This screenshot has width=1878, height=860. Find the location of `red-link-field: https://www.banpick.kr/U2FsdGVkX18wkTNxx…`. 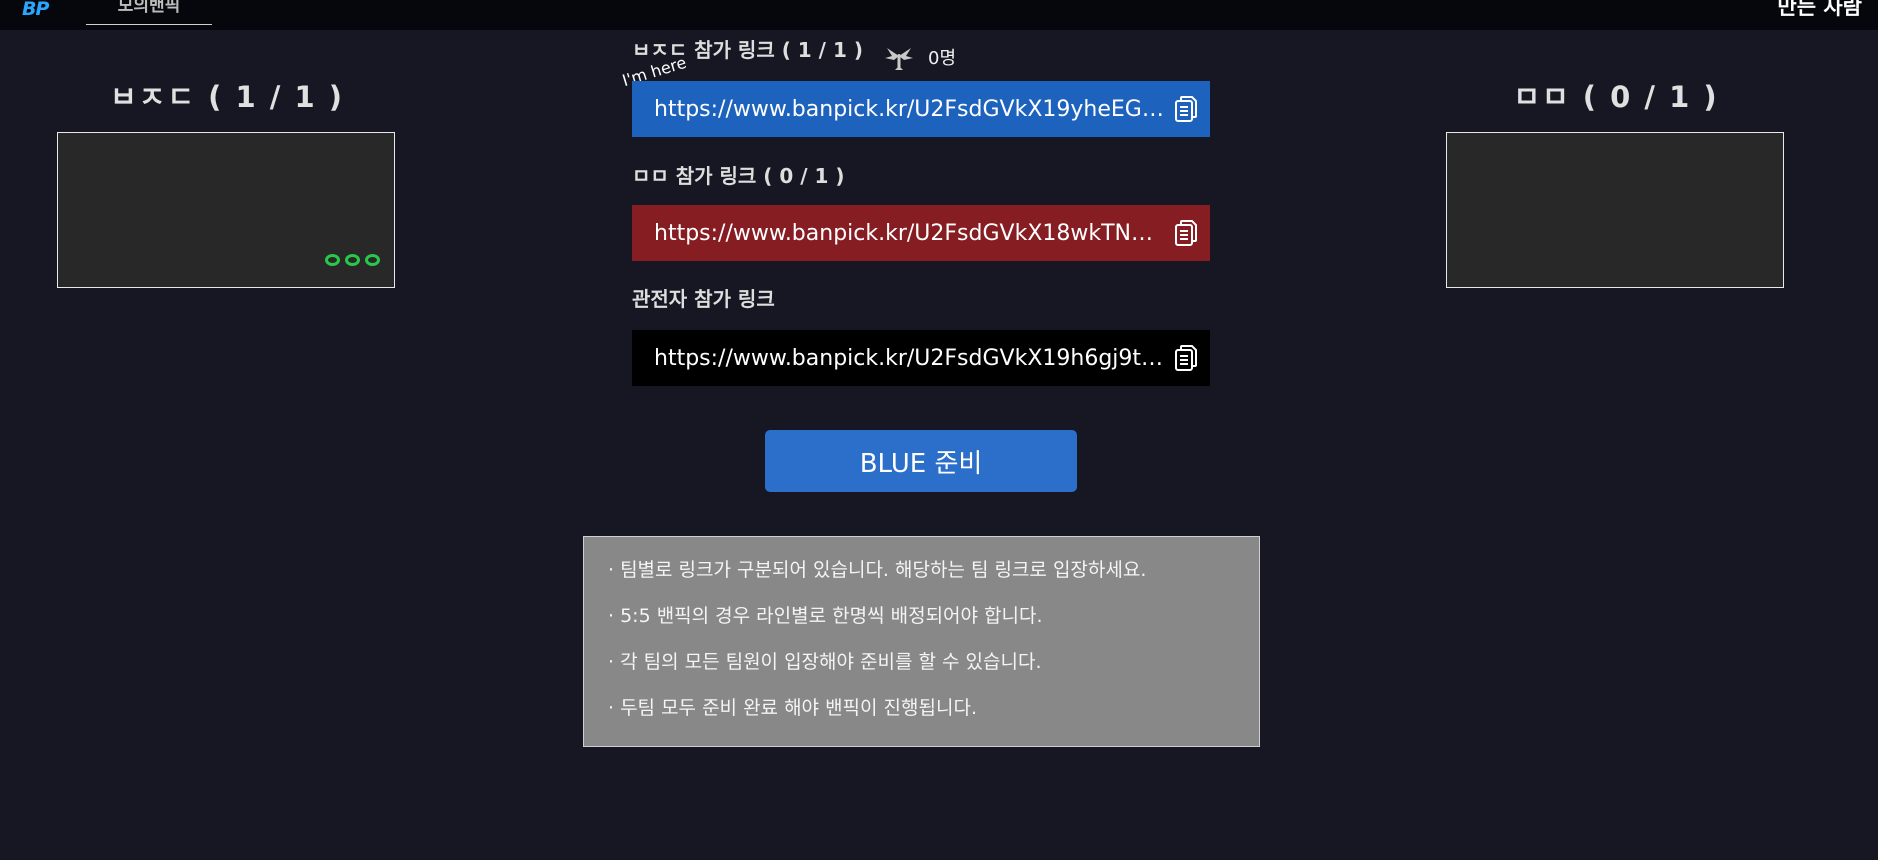

red-link-field: https://www.banpick.kr/U2FsdGVkX18wkTNxx… is located at coordinates (921, 233).